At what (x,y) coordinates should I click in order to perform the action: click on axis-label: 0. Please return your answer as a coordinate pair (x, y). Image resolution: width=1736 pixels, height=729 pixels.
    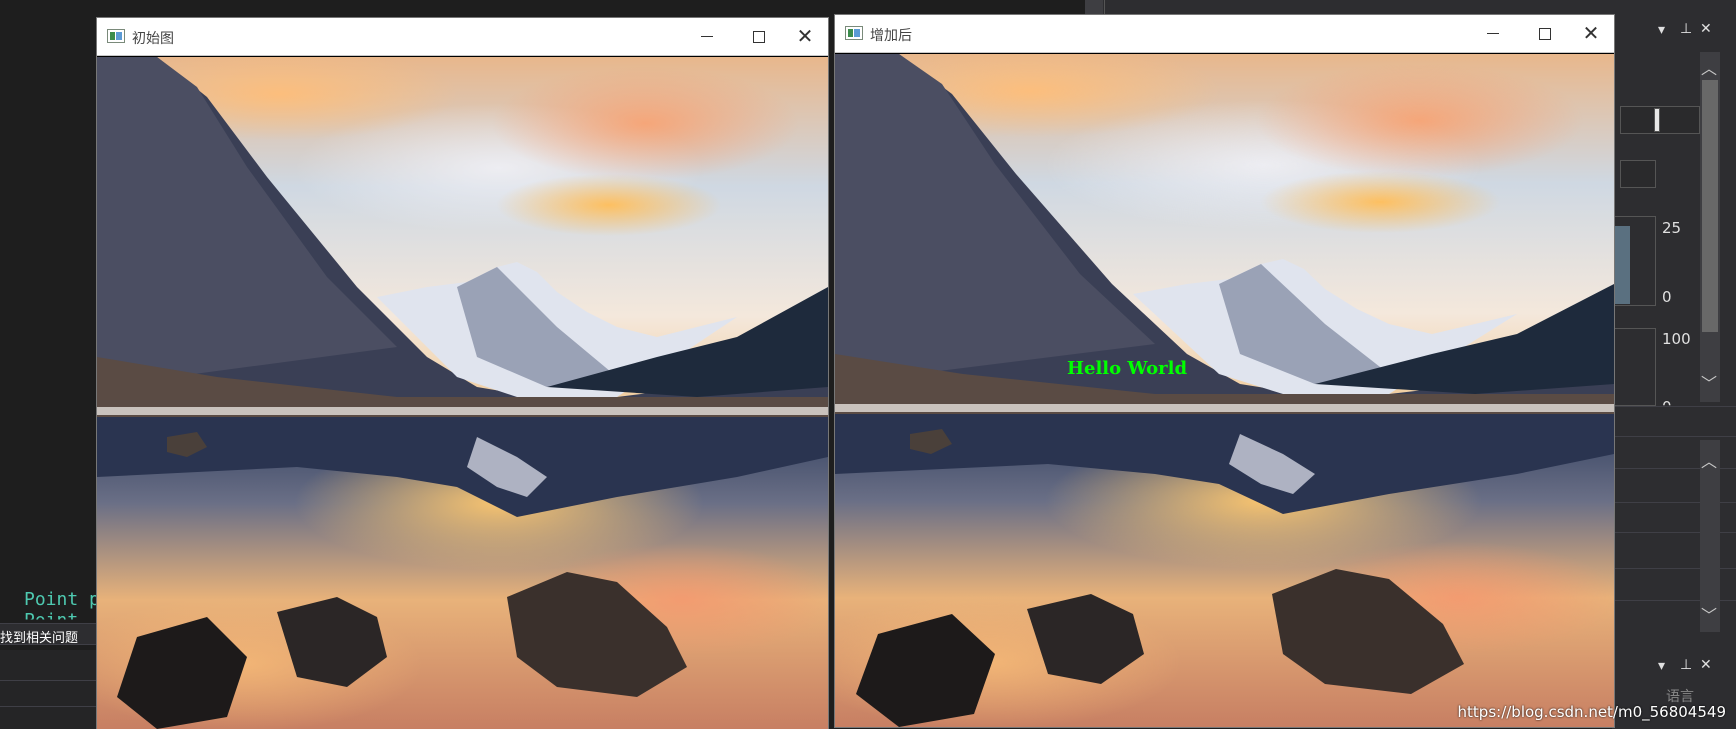
    Looking at the image, I should click on (1667, 297).